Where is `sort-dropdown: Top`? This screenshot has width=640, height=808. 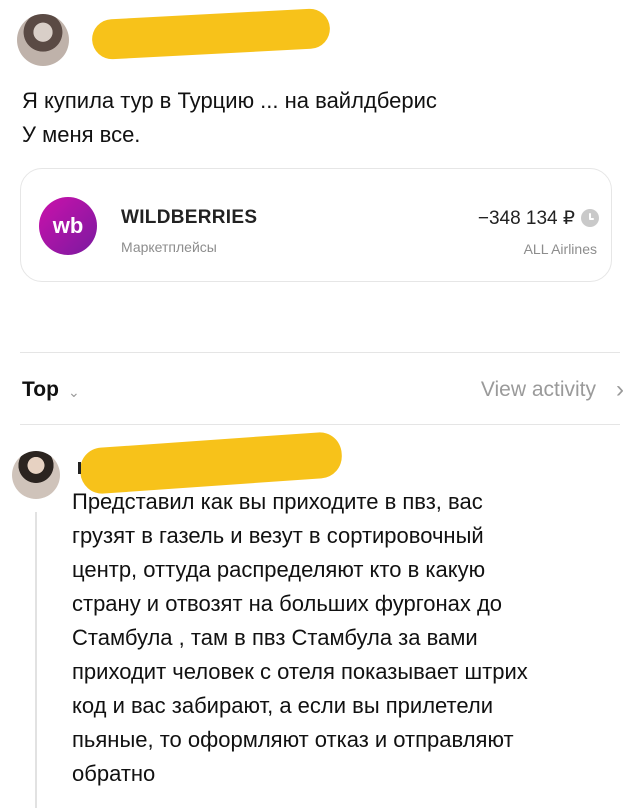
sort-dropdown: Top is located at coordinates (40, 390).